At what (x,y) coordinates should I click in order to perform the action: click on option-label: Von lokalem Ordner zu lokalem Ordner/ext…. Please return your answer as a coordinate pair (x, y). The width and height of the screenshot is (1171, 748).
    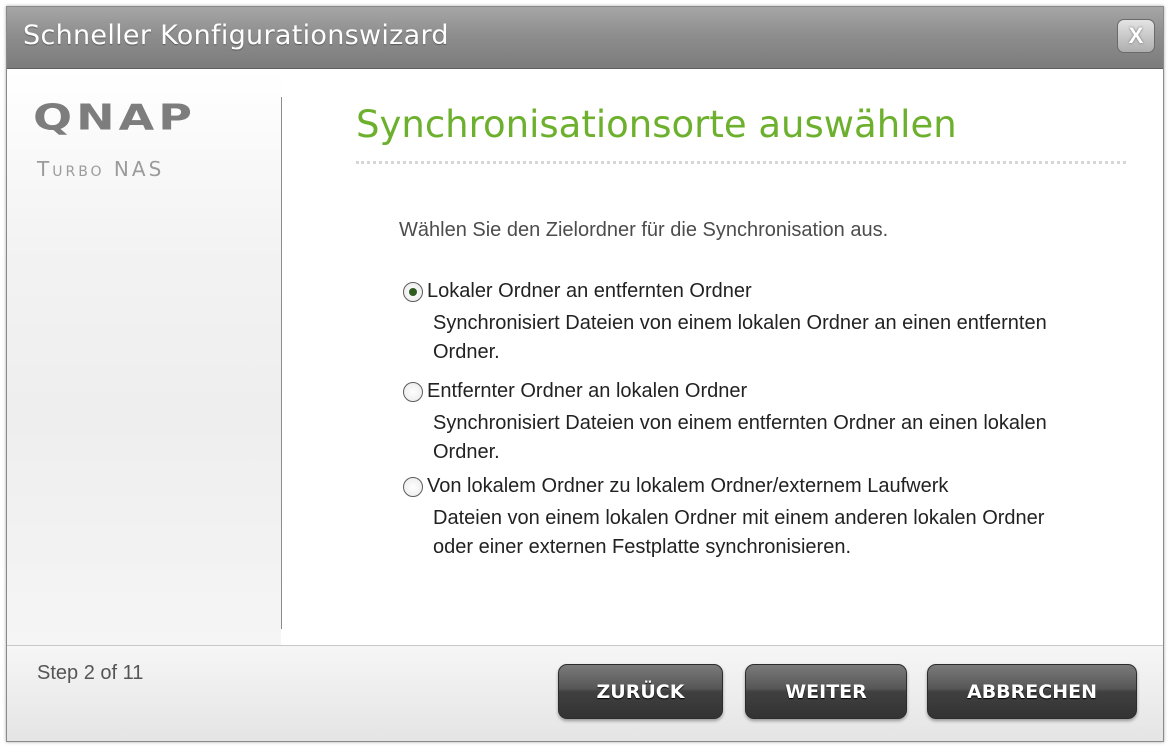
    Looking at the image, I should click on (687, 486).